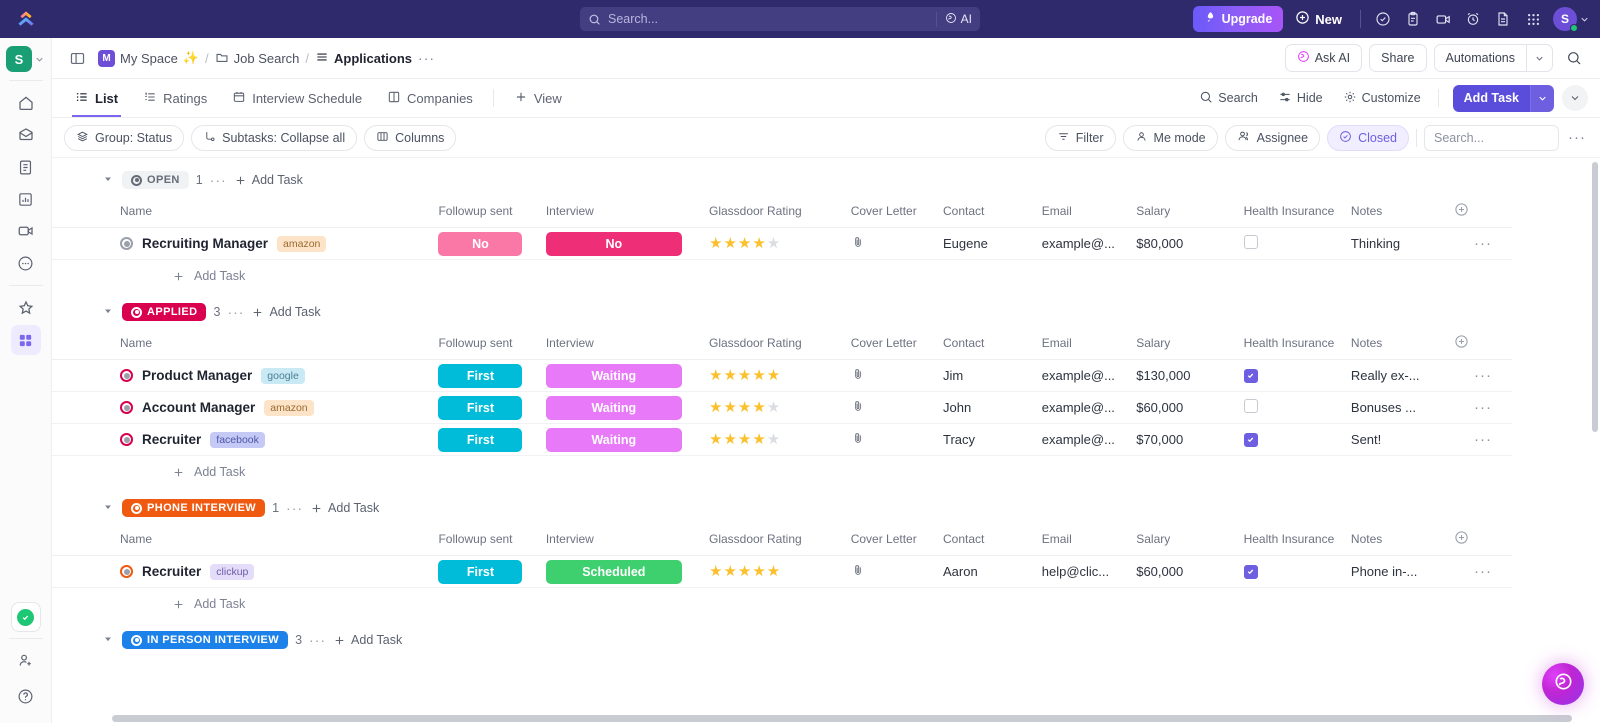  What do you see at coordinates (245, 243) in the screenshot?
I see `task-name-cell: Recruiting Manager amazon` at bounding box center [245, 243].